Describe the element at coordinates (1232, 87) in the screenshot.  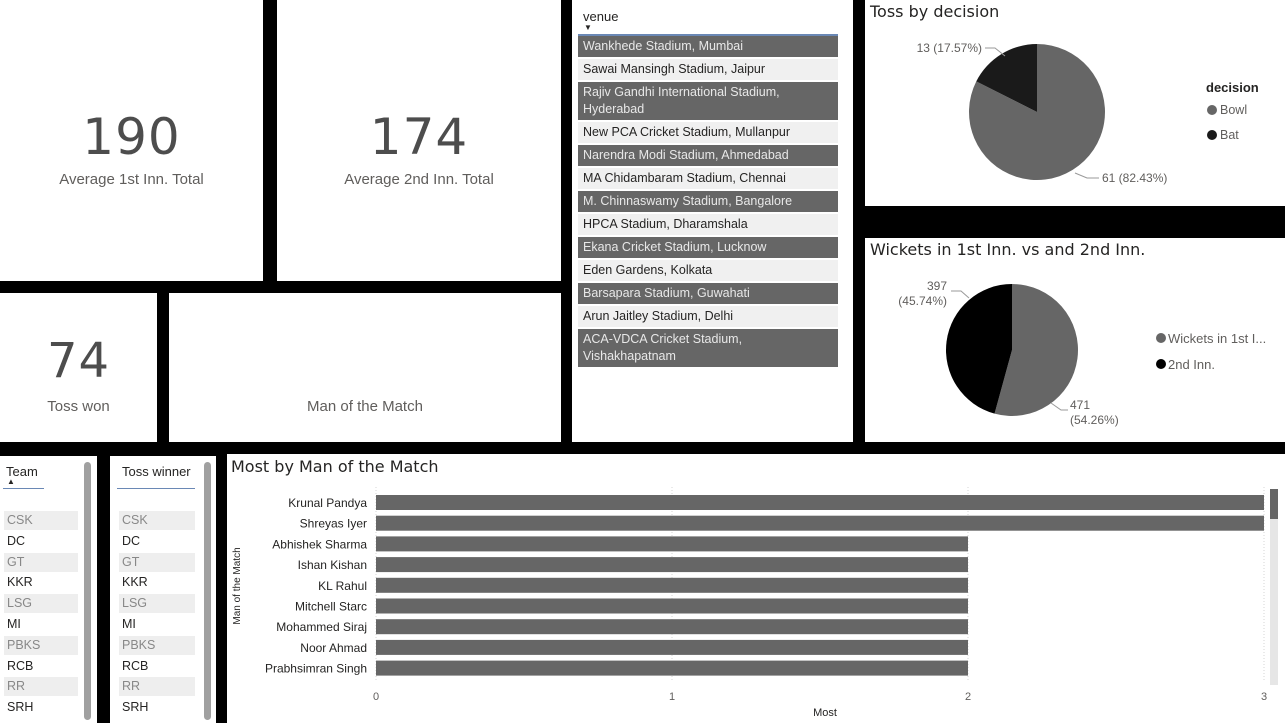
I see `legend-title: decision` at that location.